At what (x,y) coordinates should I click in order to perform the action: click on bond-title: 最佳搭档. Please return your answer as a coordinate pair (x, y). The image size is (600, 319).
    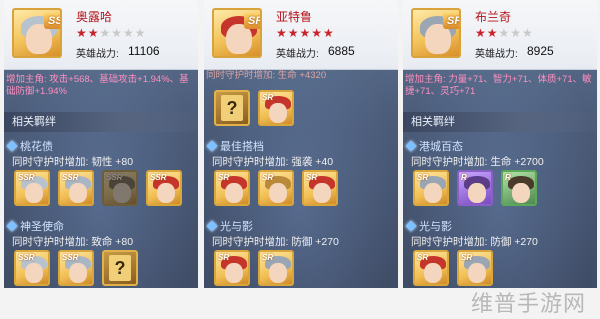
    Looking at the image, I should click on (235, 146).